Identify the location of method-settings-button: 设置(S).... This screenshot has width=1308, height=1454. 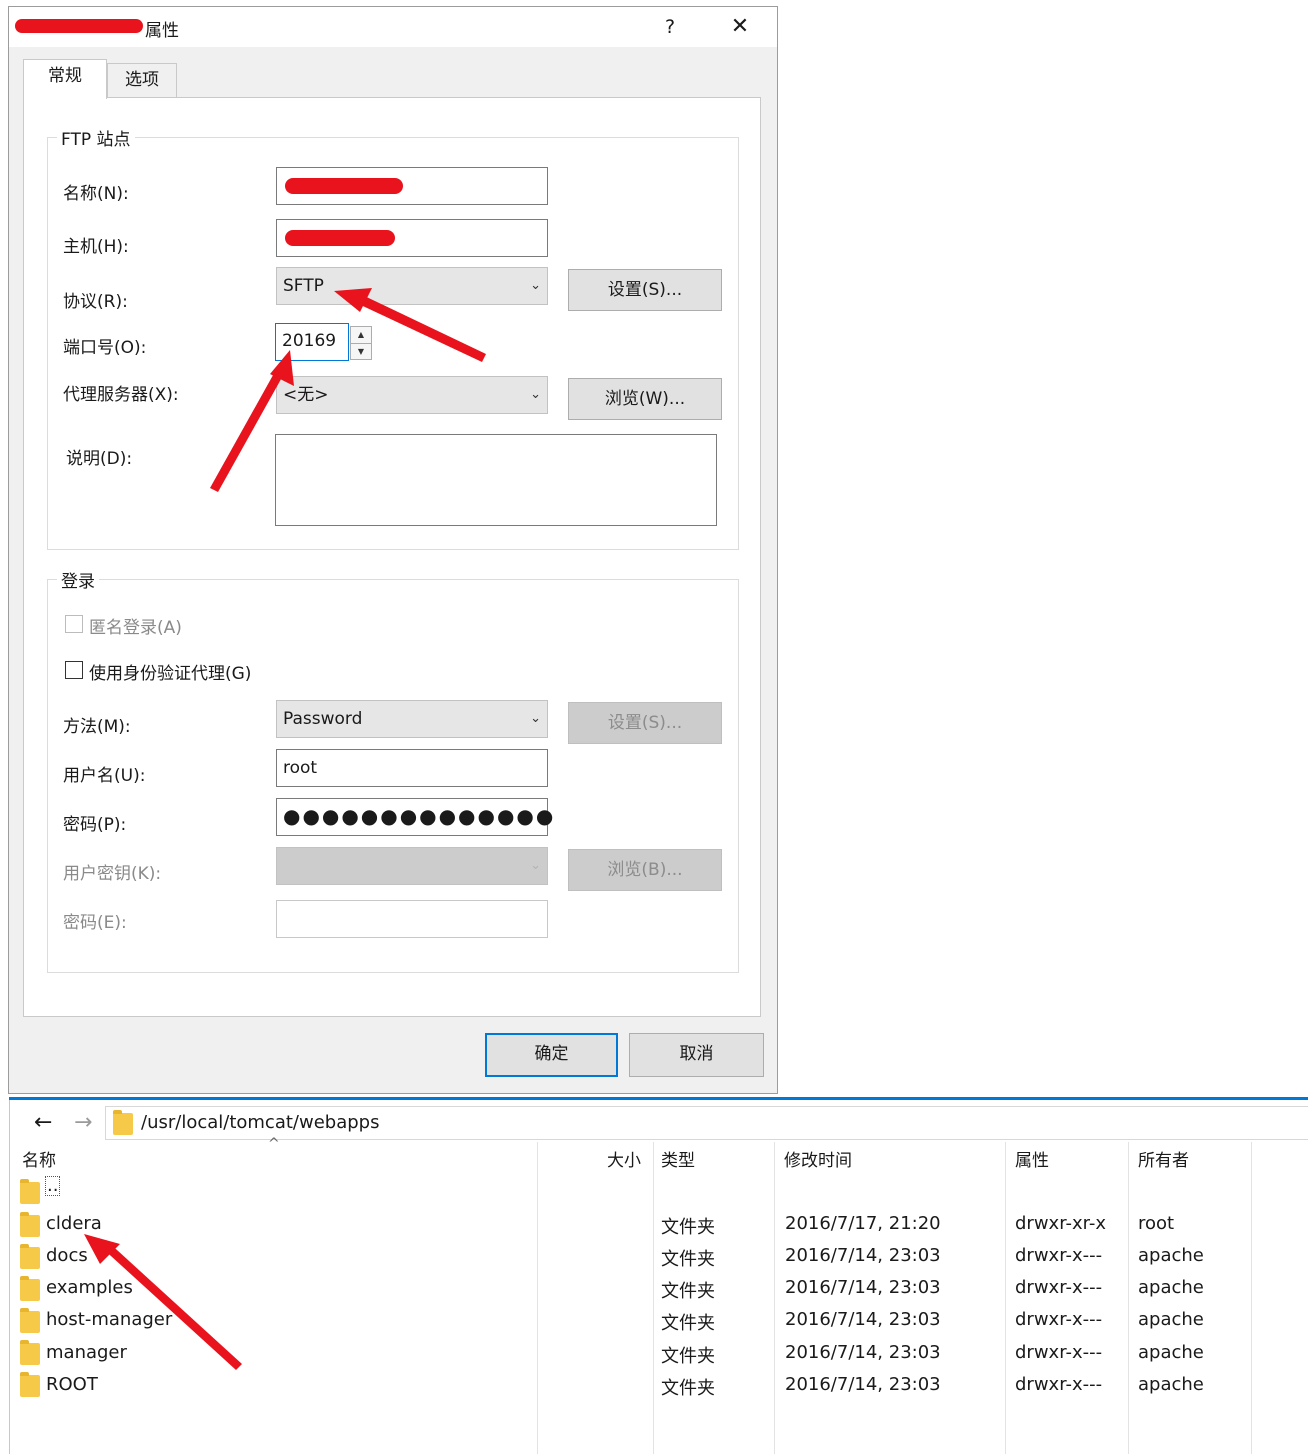
(645, 723).